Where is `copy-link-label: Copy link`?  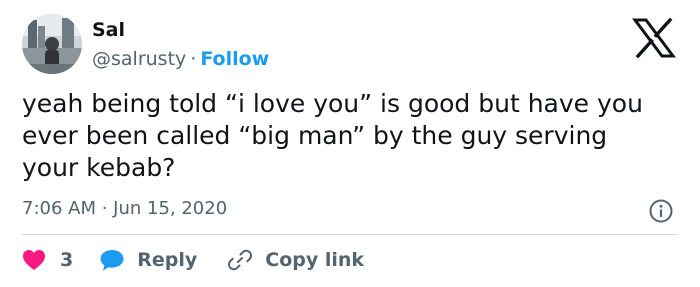 copy-link-label: Copy link is located at coordinates (315, 260).